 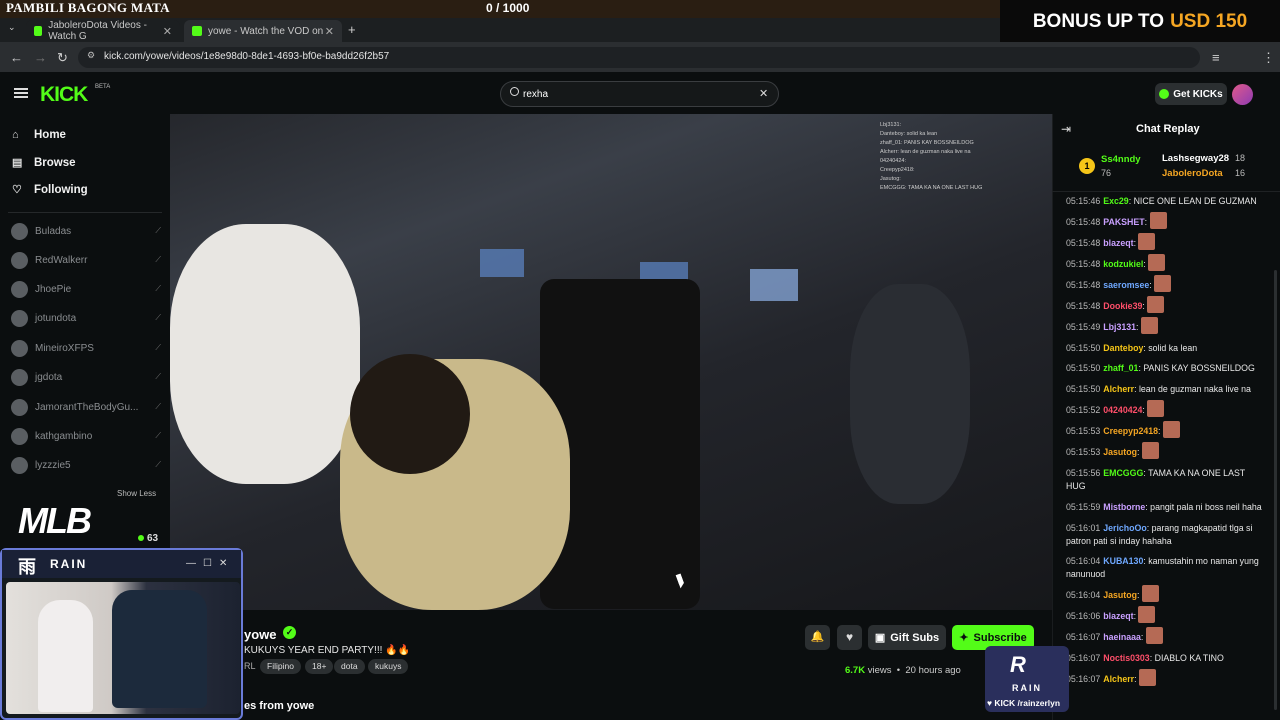 I want to click on chat-username: EMCGGG, so click(x=1123, y=473).